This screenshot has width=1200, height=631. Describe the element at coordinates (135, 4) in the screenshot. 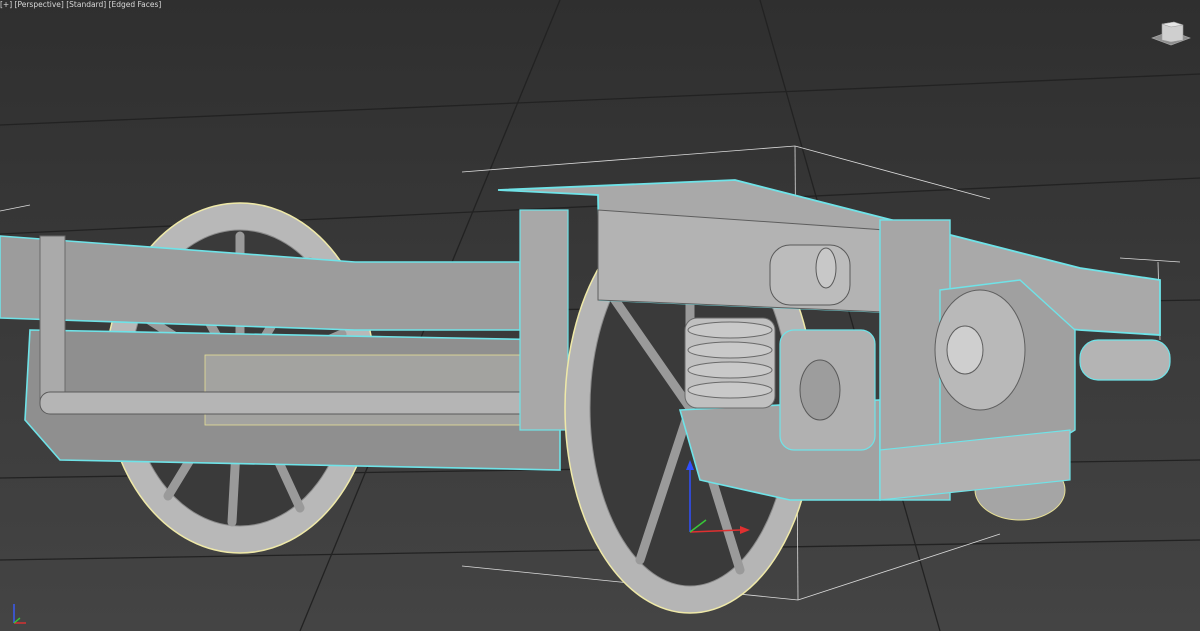

I see `display-mode-button: [Edged Faces]` at that location.